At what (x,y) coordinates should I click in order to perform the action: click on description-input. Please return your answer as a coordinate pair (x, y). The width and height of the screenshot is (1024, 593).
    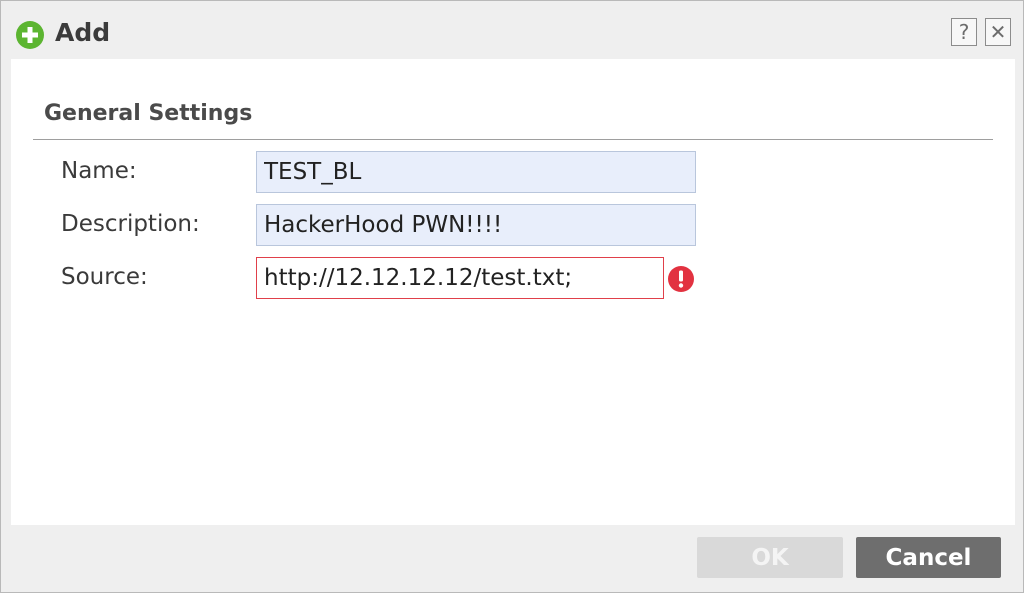
    Looking at the image, I should click on (476, 225).